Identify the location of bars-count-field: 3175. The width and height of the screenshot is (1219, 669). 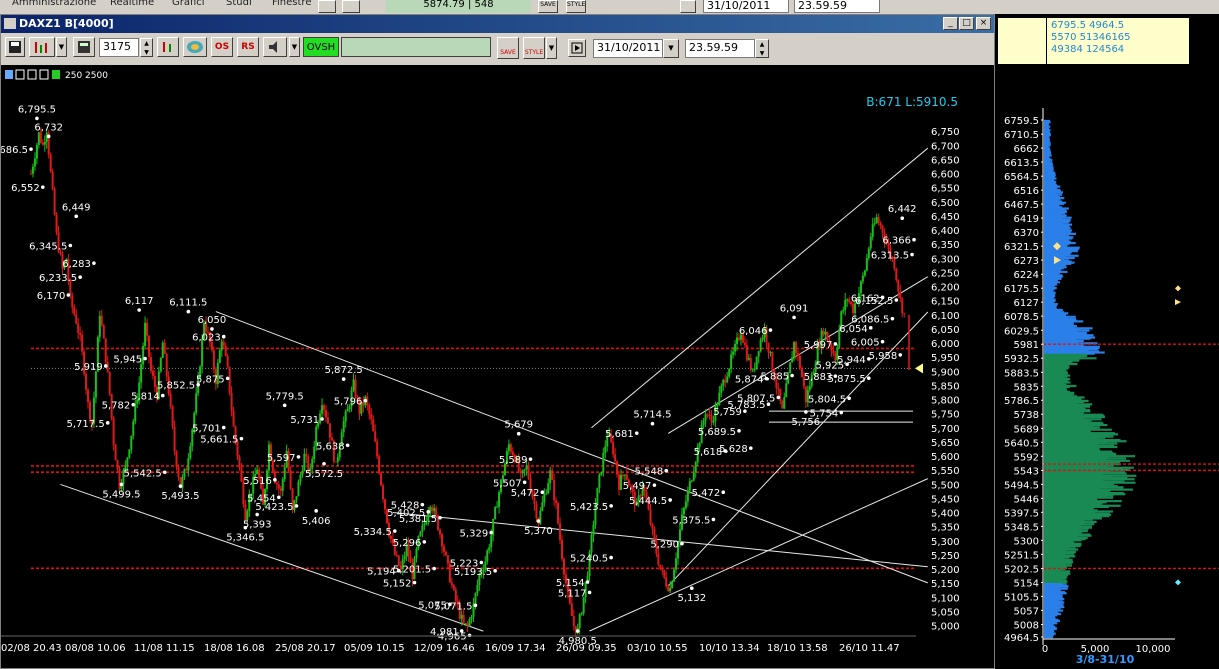
(119, 47).